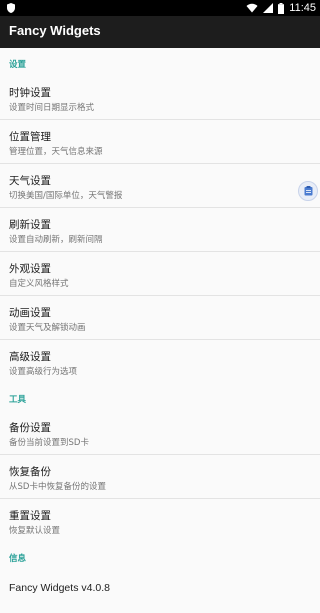 The height and width of the screenshot is (613, 320). What do you see at coordinates (57, 487) in the screenshot?
I see `item-subtitle: 从SD卡中恢复备份的设置` at bounding box center [57, 487].